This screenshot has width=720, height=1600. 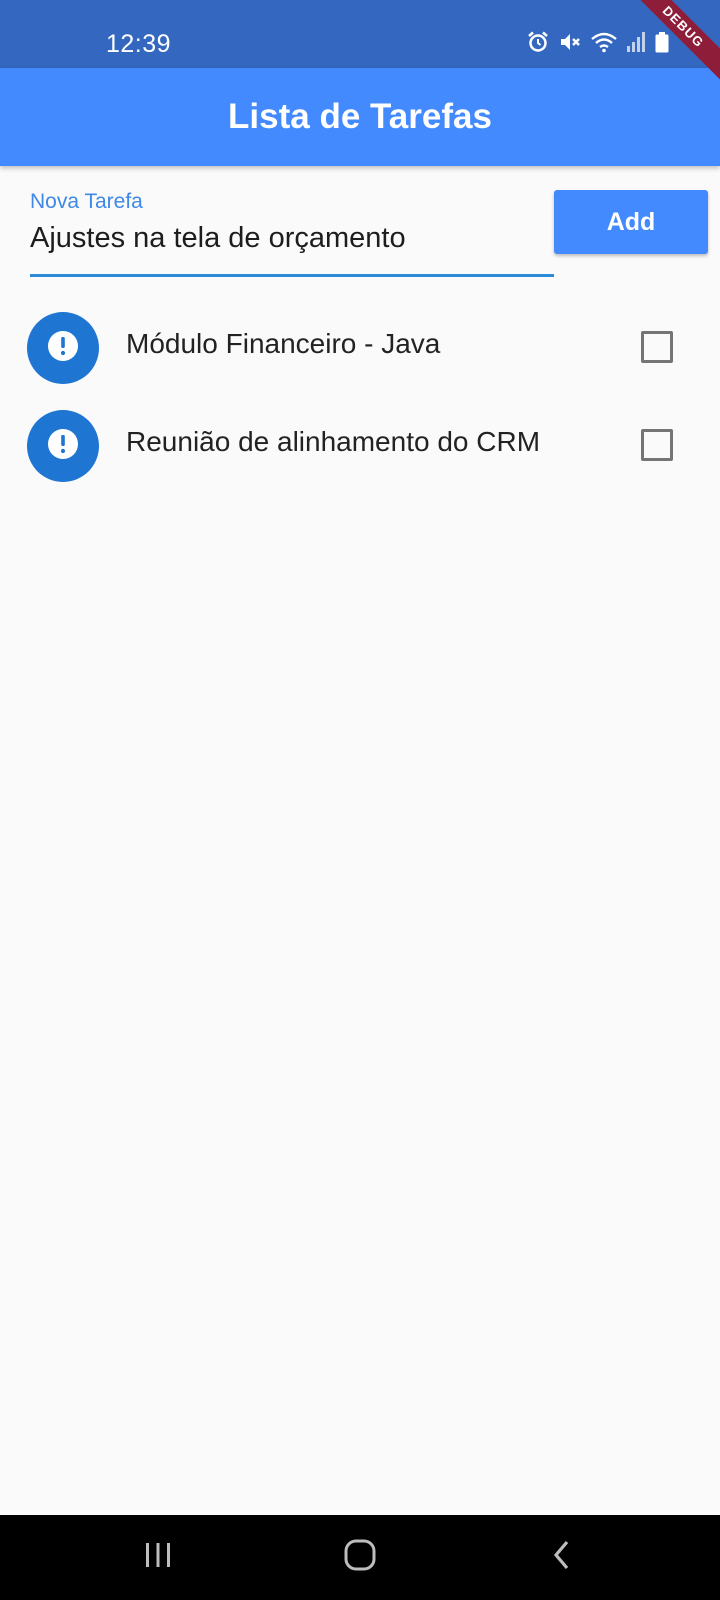 What do you see at coordinates (631, 222) in the screenshot?
I see `add-button: Add` at bounding box center [631, 222].